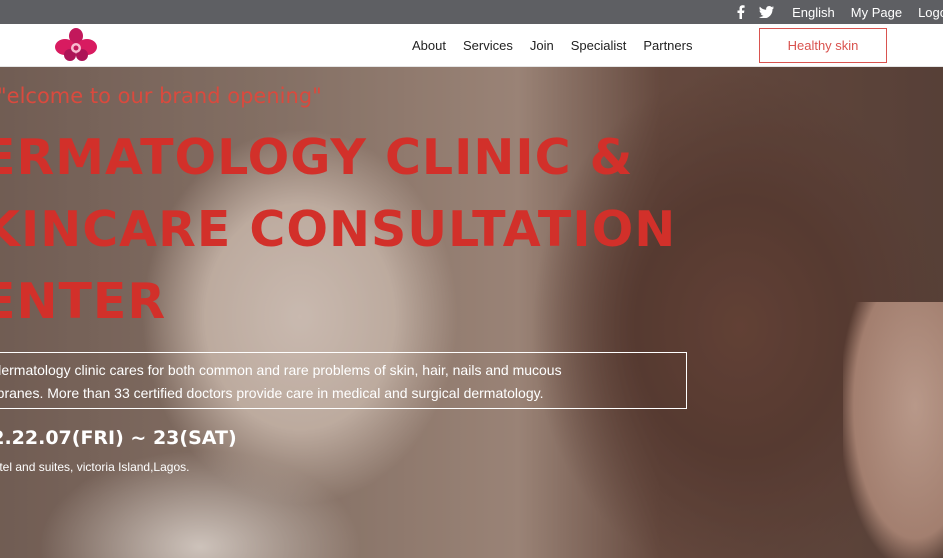  I want to click on primary-nav: About Services Join Specialist Partners, so click(552, 45).